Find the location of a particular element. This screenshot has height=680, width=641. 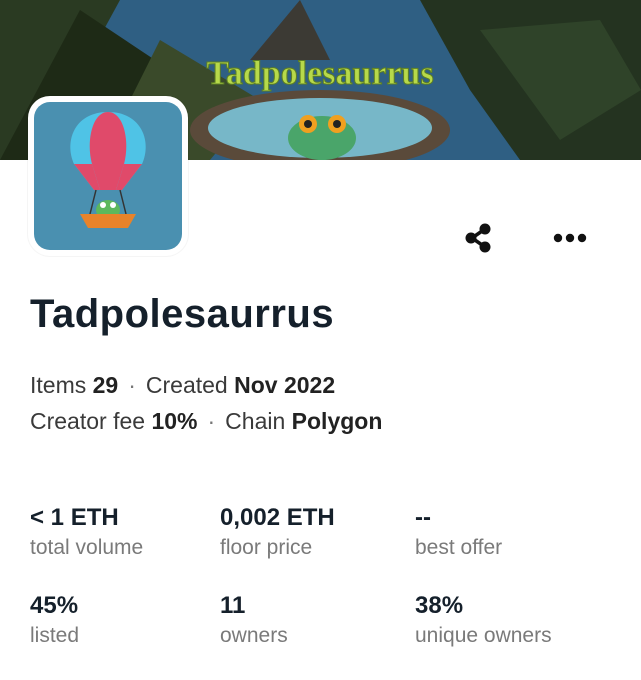

items-label: Items is located at coordinates (58, 385).